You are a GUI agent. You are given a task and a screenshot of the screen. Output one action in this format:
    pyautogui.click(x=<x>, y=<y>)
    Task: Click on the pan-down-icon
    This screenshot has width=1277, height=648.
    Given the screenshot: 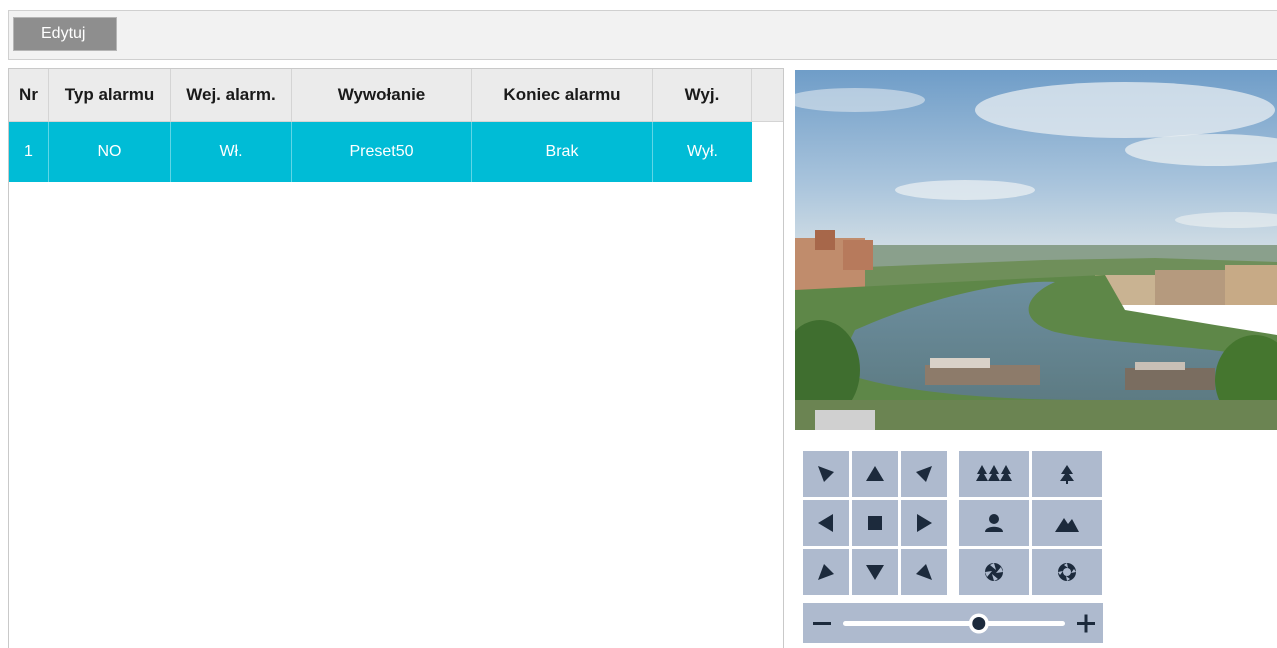 What is the action you would take?
    pyautogui.click(x=875, y=572)
    